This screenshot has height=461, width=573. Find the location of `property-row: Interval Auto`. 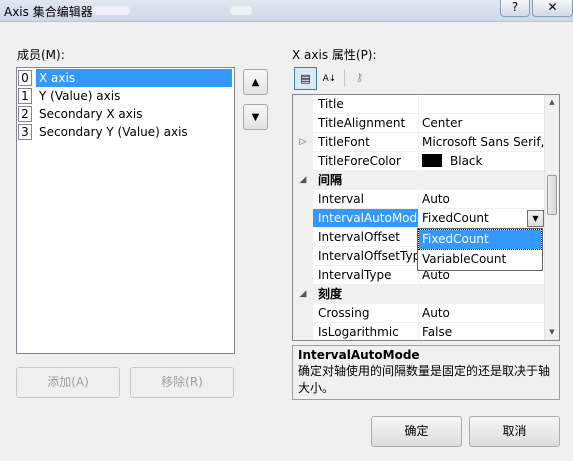

property-row: Interval Auto is located at coordinates (419, 199).